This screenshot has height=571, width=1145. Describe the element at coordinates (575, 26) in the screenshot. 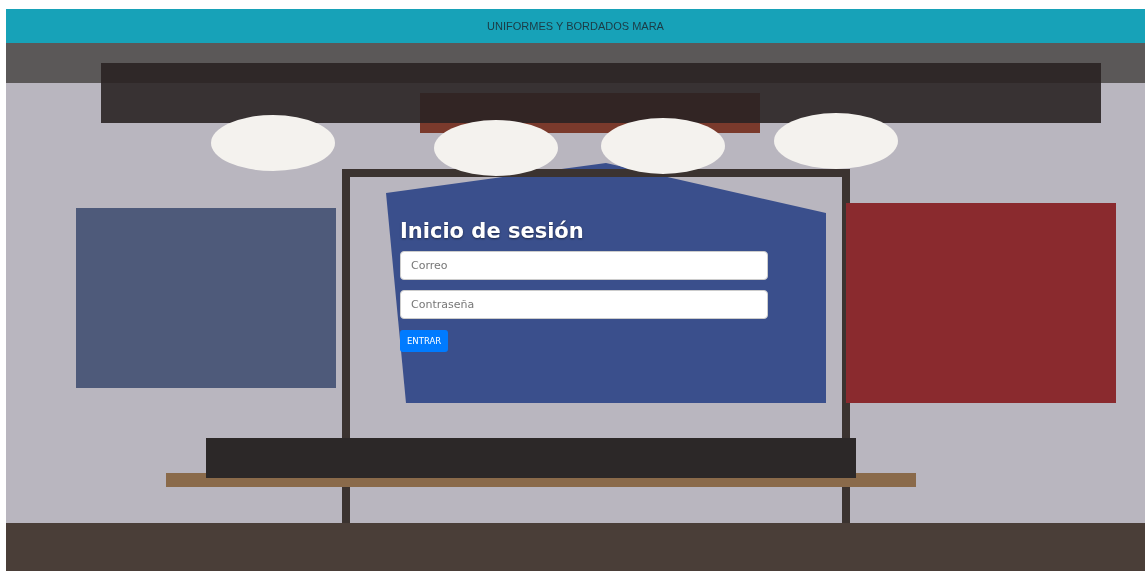

I see `site-title: UNIFORMES Y BORDADOS MARA` at that location.